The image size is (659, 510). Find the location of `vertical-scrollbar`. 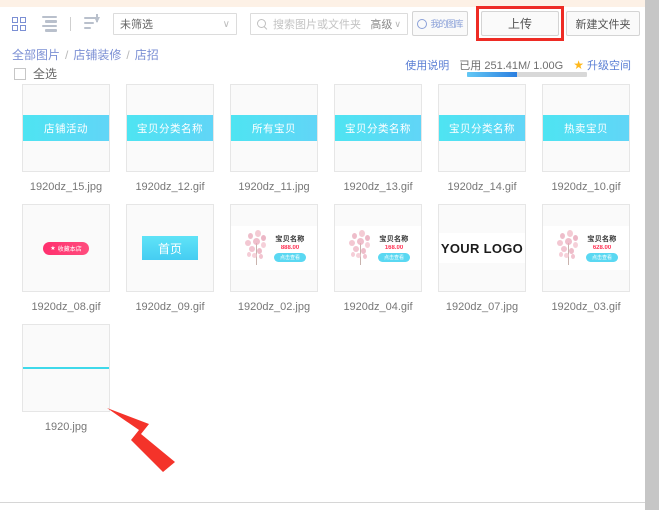

vertical-scrollbar is located at coordinates (652, 255).